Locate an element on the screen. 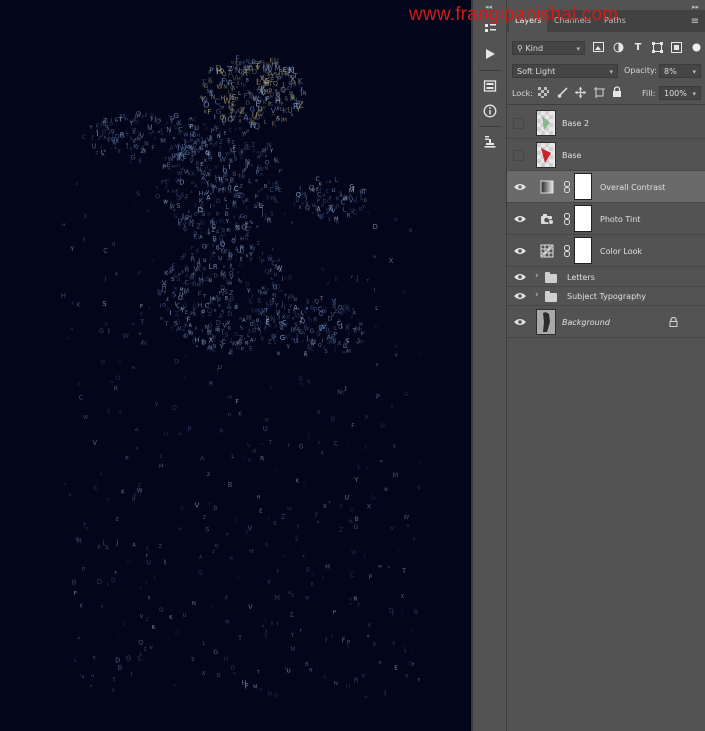 The image size is (705, 731). svg-text: K is located at coordinates (155, 138).